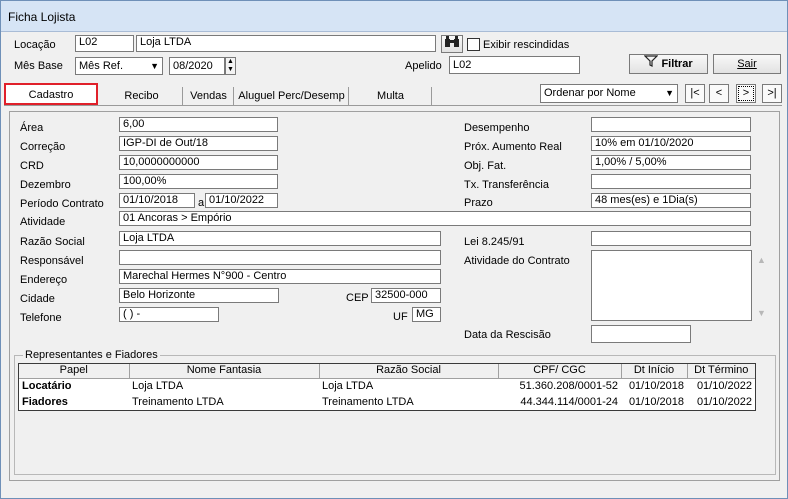 The width and height of the screenshot is (788, 499). Describe the element at coordinates (435, 218) in the screenshot. I see `atividade-field: 01 Ancoras > Empório` at that location.